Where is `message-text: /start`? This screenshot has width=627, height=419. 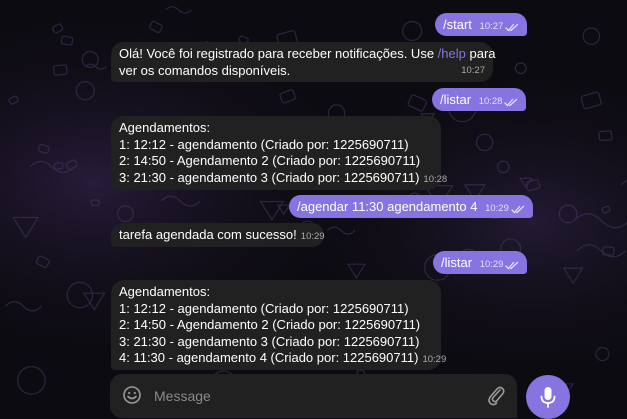 message-text: /start is located at coordinates (457, 24).